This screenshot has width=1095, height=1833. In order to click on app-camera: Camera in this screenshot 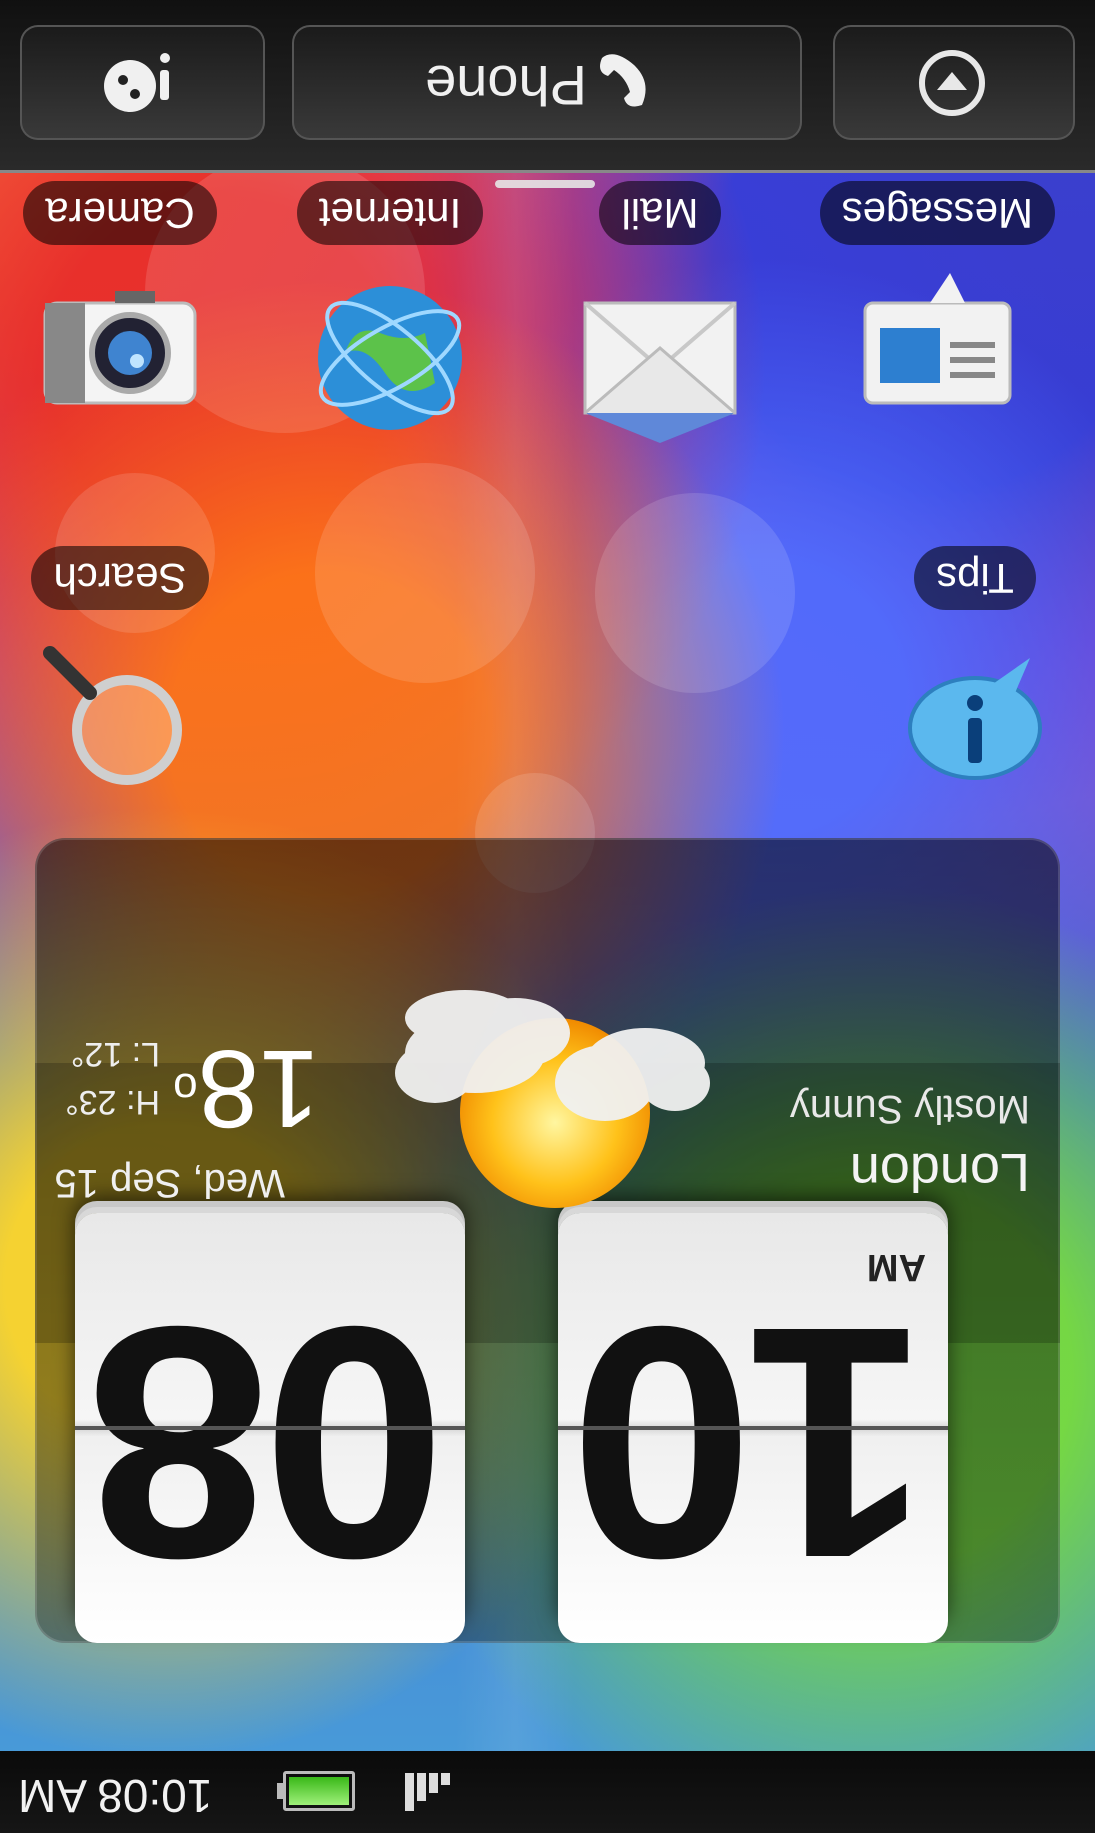, I will do `click(120, 312)`.